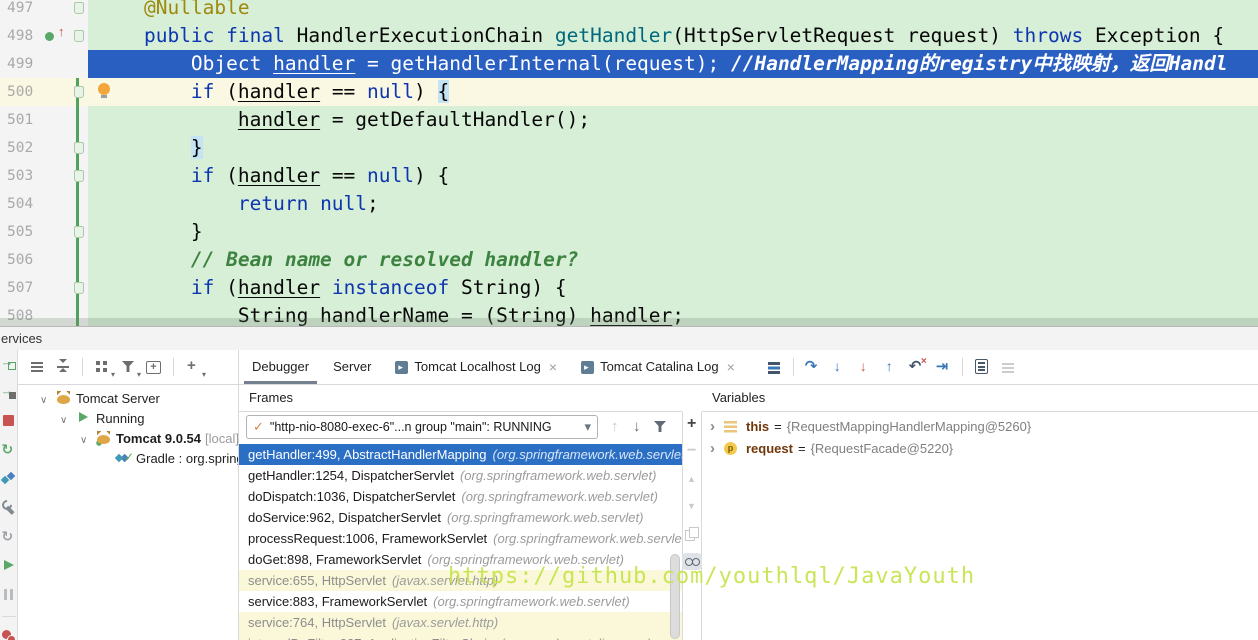 The image size is (1258, 640). Describe the element at coordinates (104, 369) in the screenshot. I see `group-by-icon` at that location.